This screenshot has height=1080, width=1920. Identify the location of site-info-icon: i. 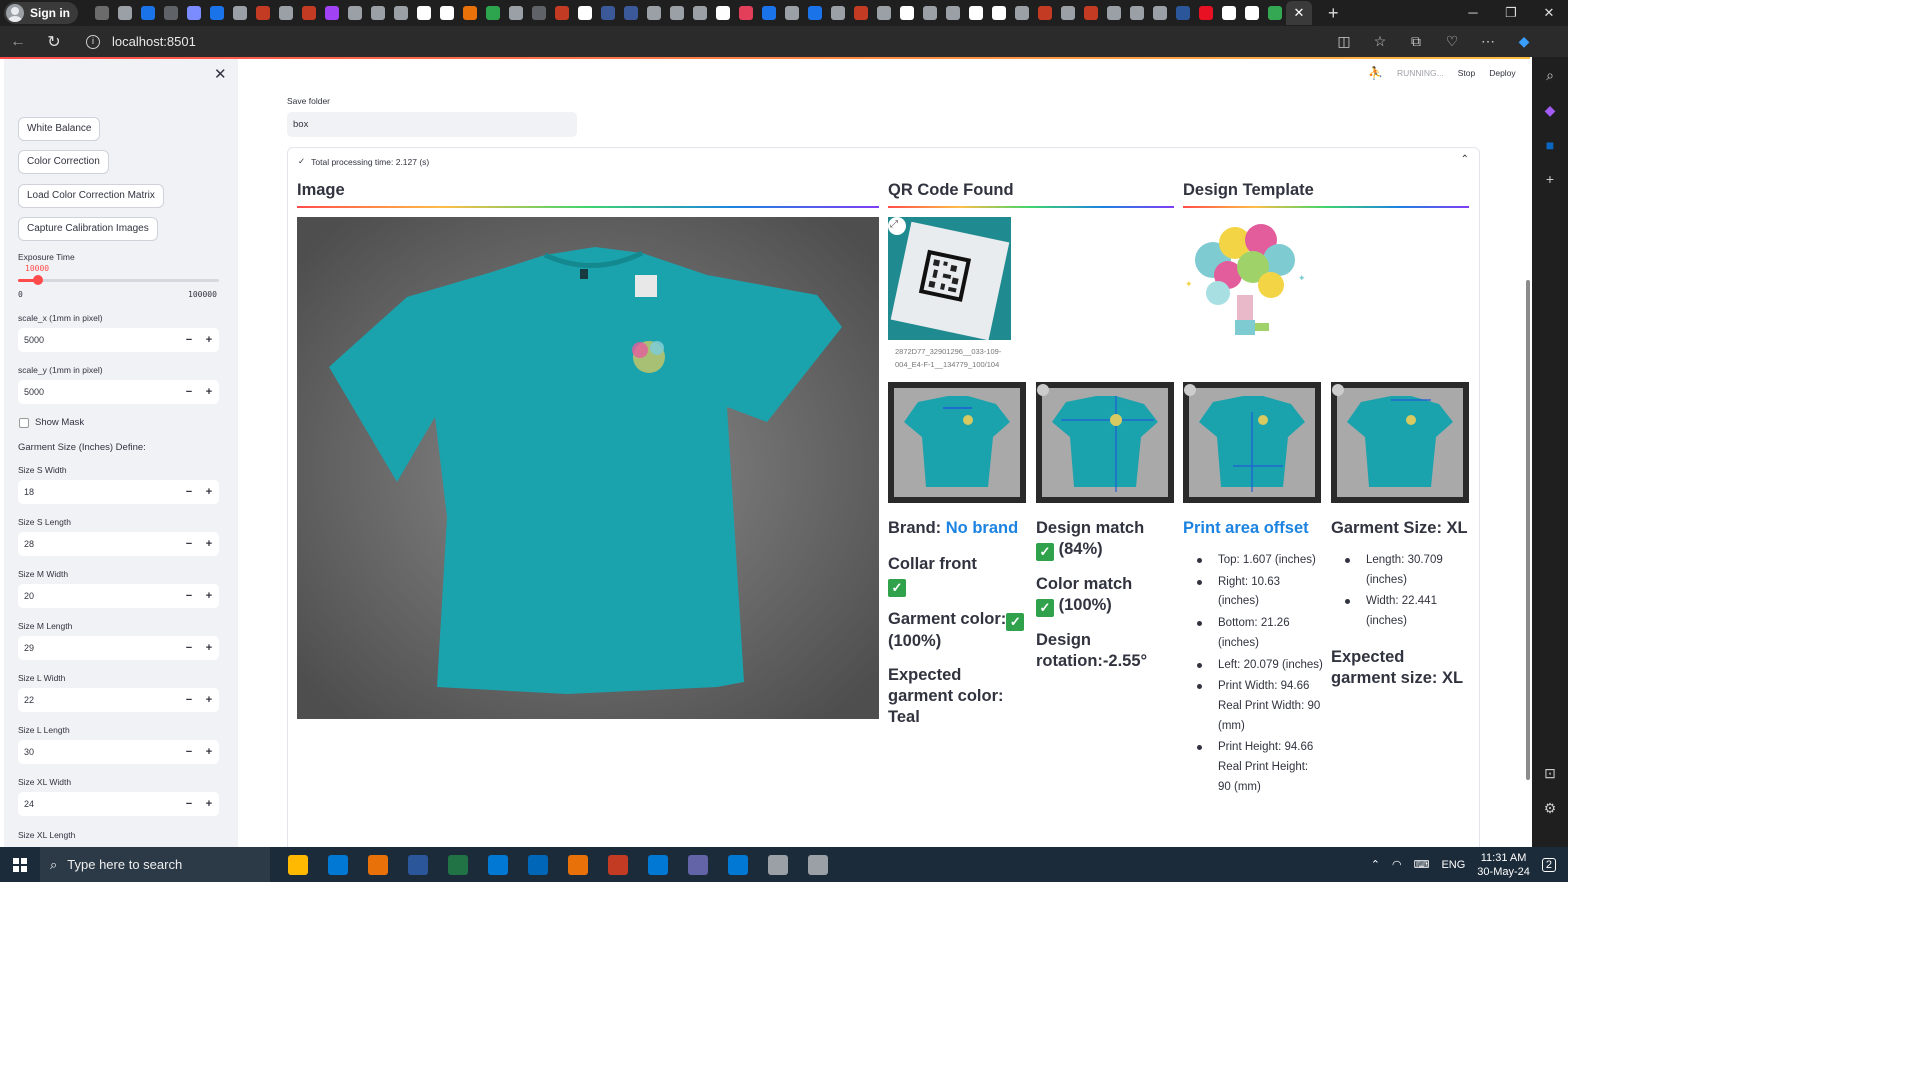
(93, 41).